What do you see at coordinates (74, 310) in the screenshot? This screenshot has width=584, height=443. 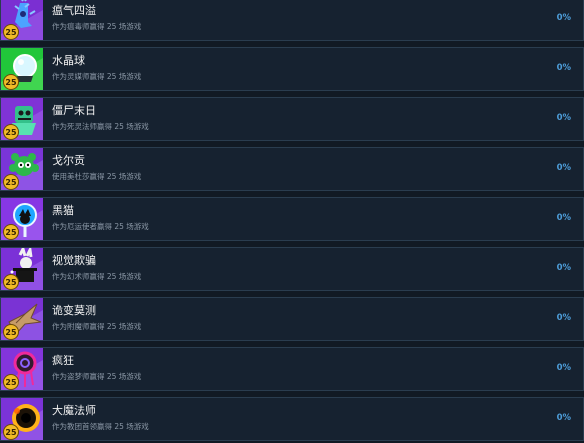 I see `achievement-title: 诡变莫测` at bounding box center [74, 310].